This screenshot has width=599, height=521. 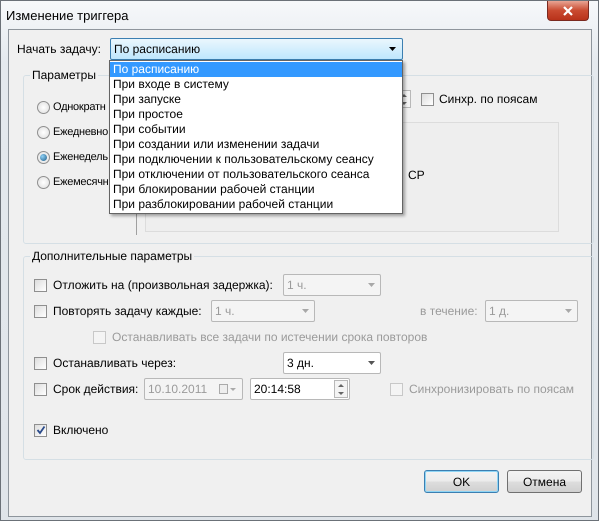 What do you see at coordinates (488, 99) in the screenshot?
I see `checkbox-label: Синхр. по поясам` at bounding box center [488, 99].